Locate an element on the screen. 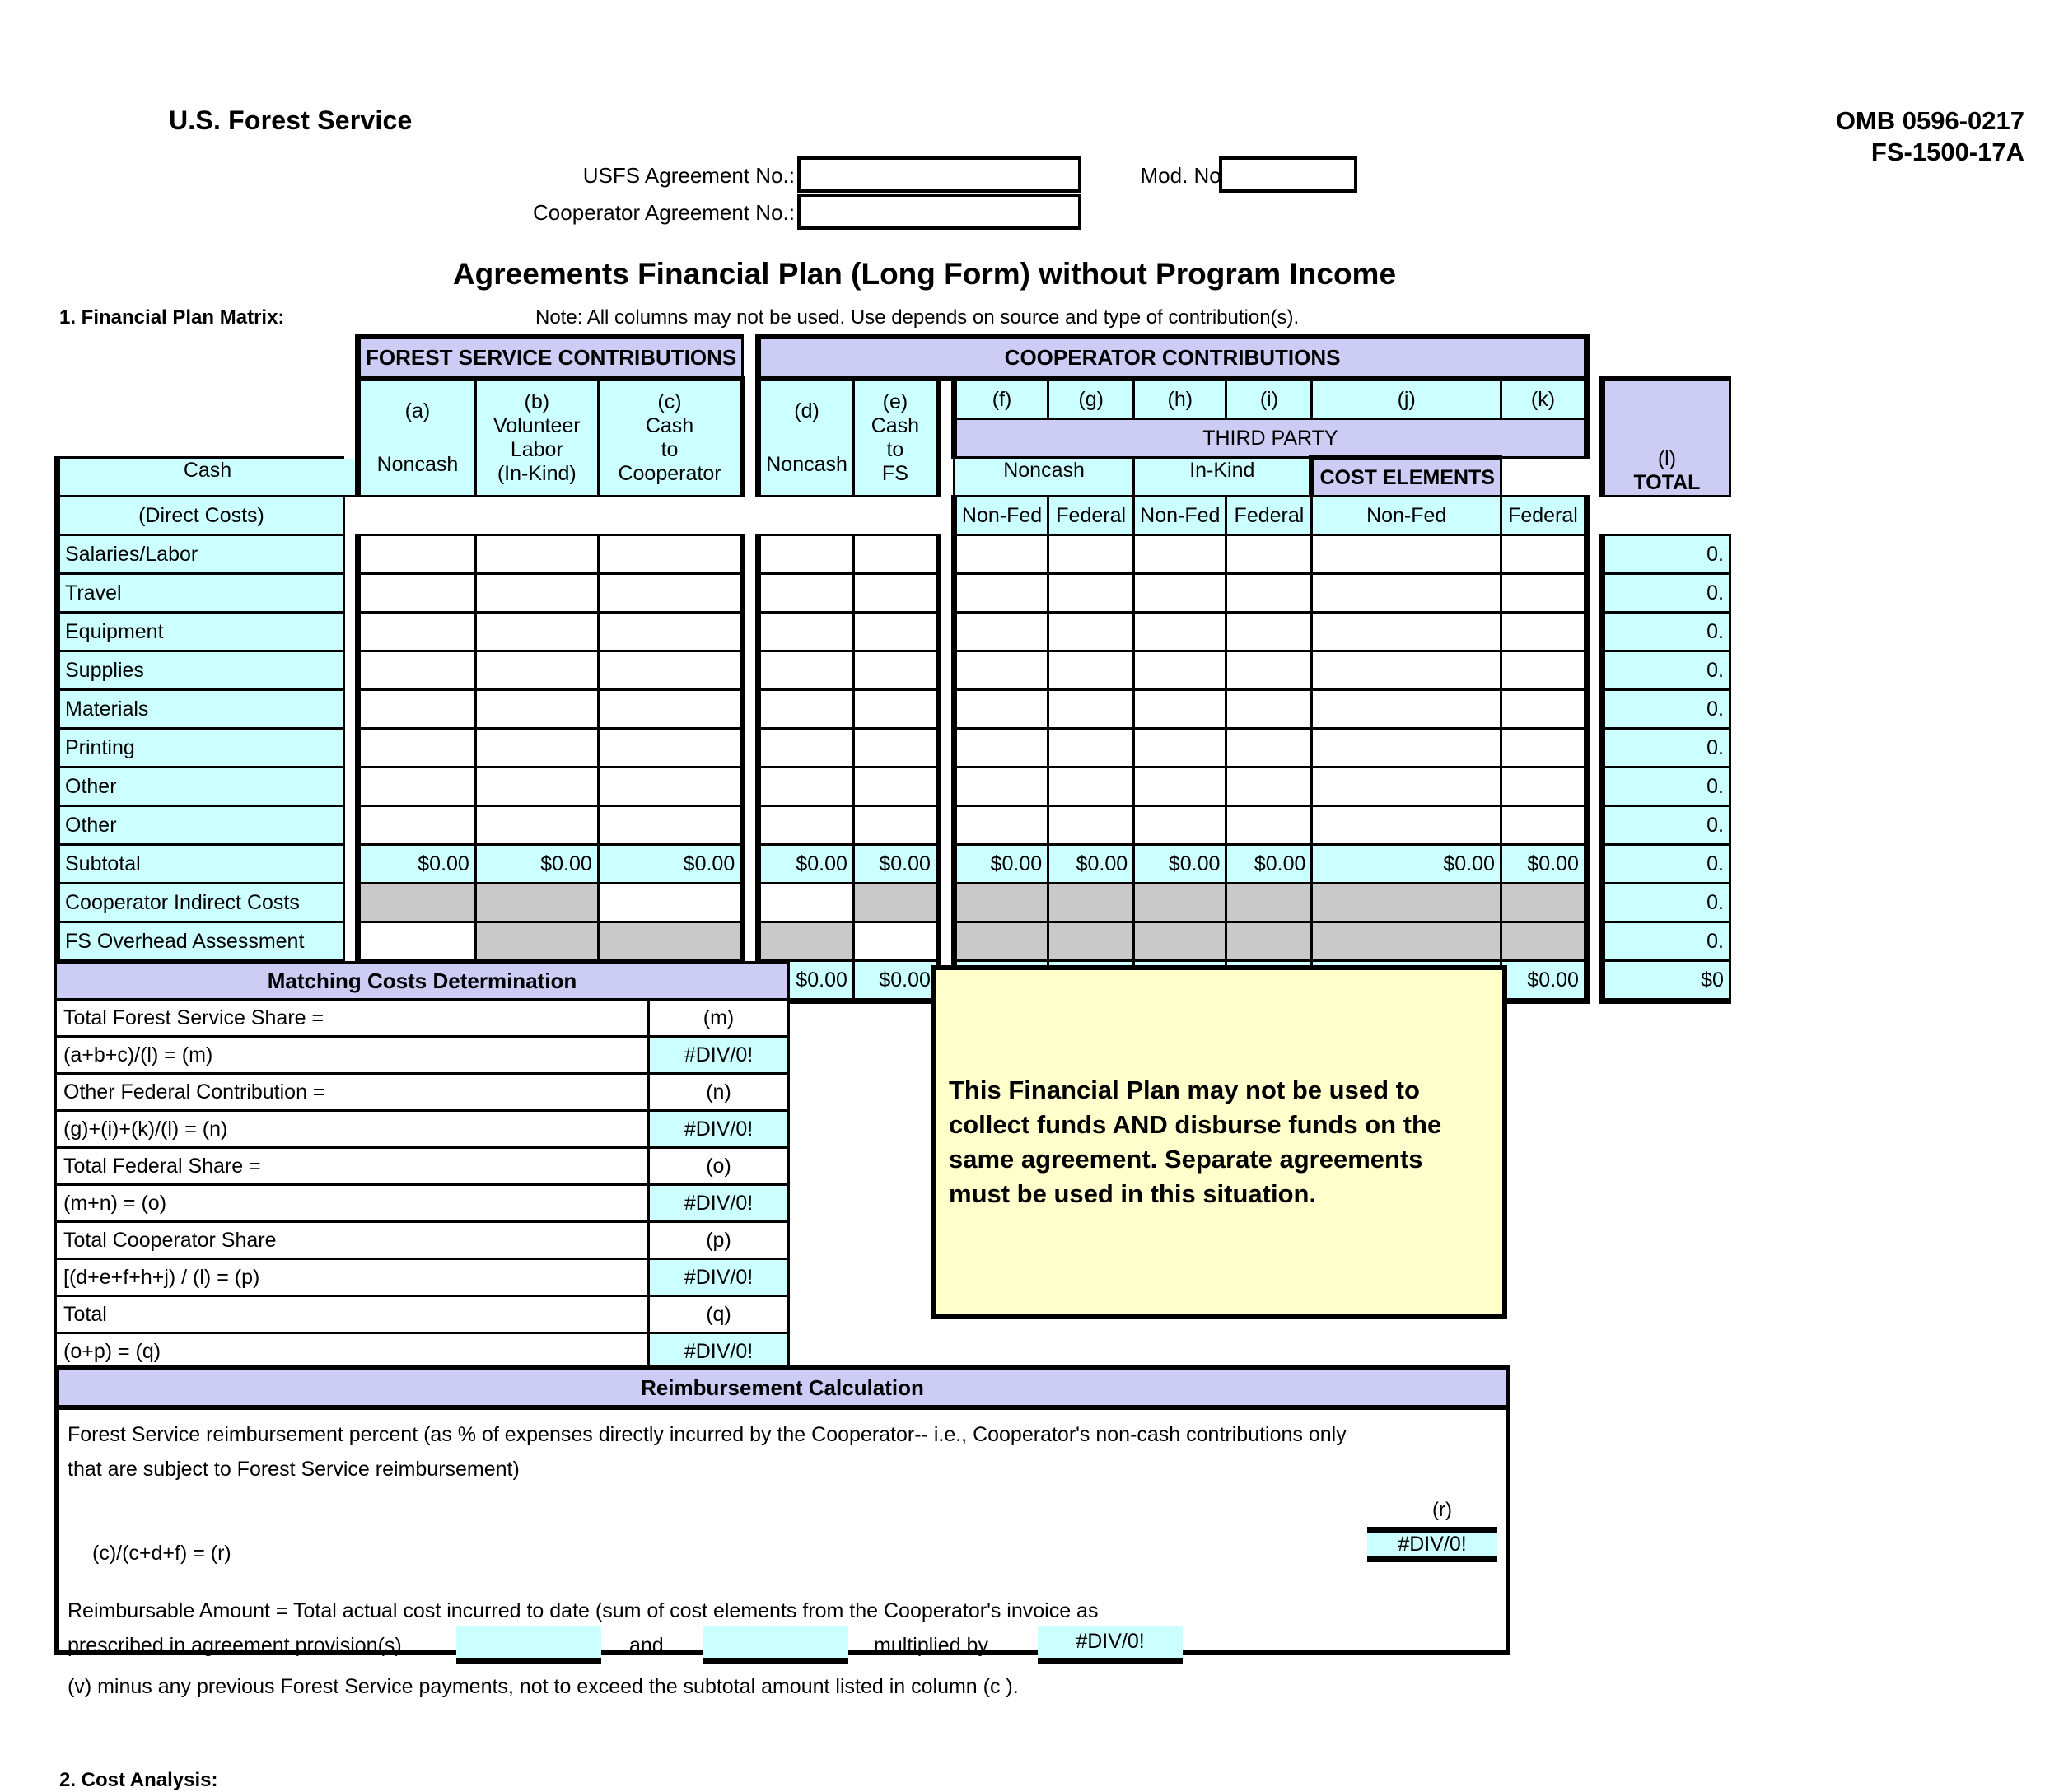 The height and width of the screenshot is (1792, 2059). tp-noncash-label: Noncash is located at coordinates (1044, 471).